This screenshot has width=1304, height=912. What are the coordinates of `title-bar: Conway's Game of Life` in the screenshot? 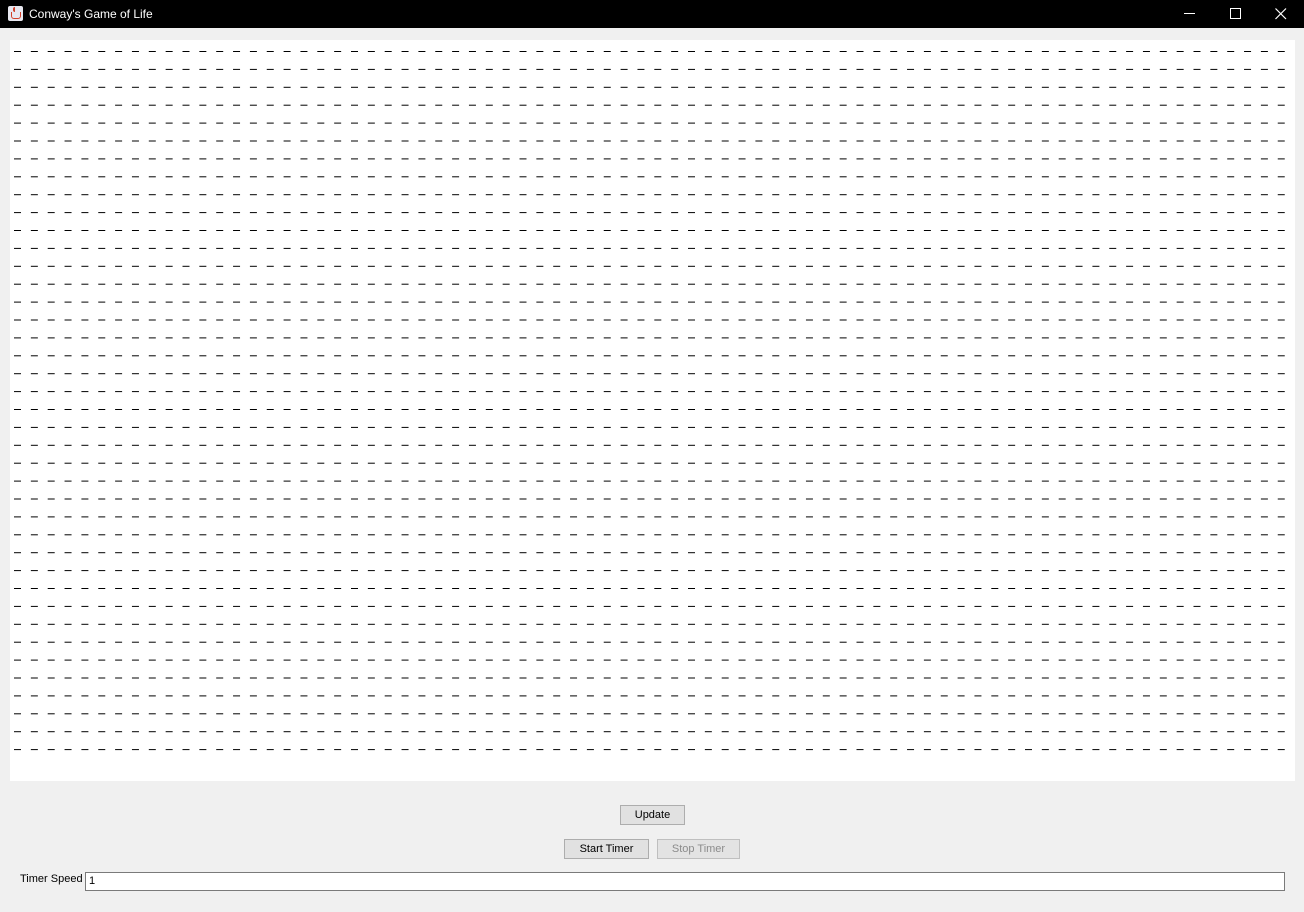 It's located at (652, 14).